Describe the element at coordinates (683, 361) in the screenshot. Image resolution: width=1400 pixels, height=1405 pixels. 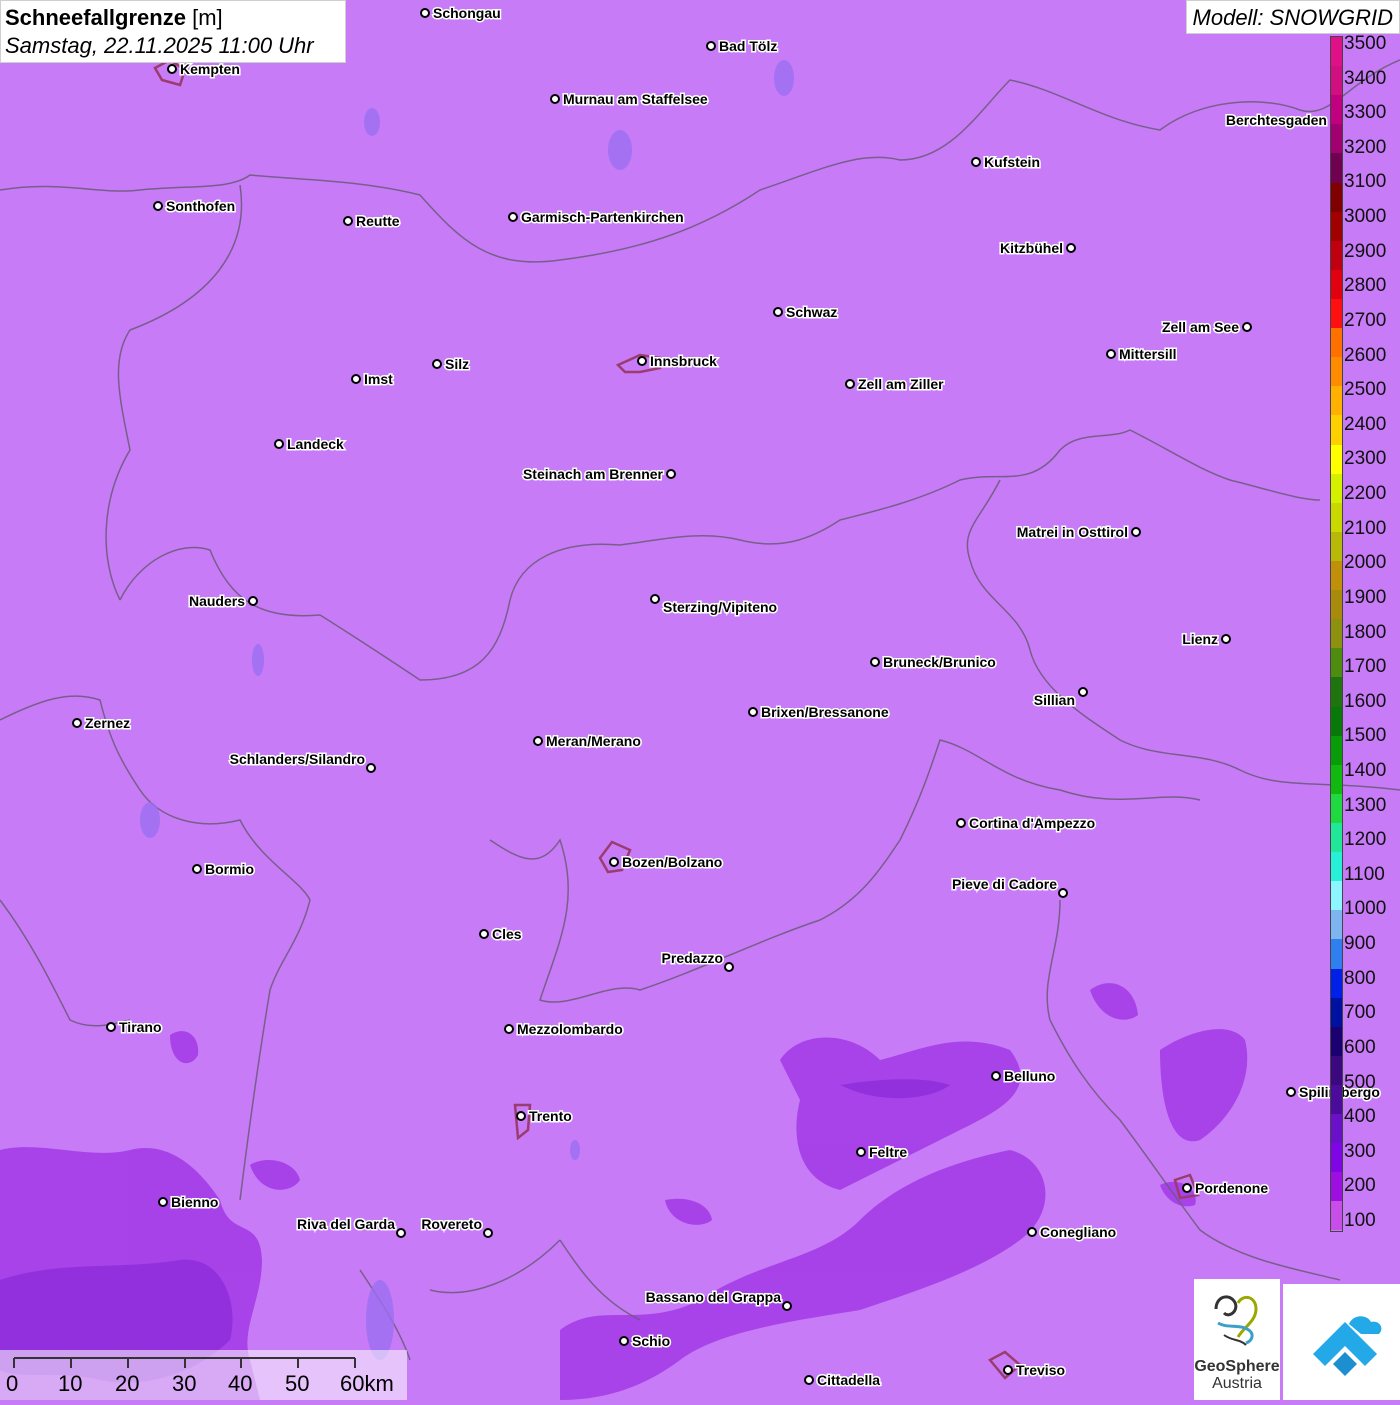
I see `city-label: Innsbruck` at that location.